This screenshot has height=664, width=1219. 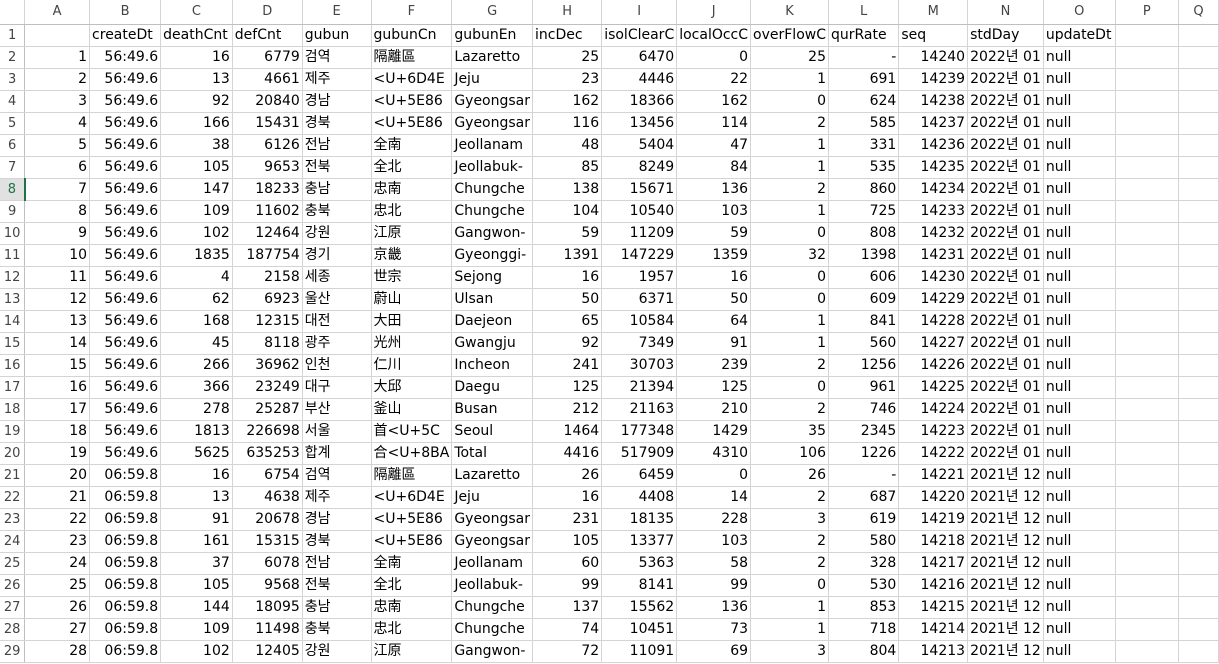 What do you see at coordinates (57, 563) in the screenshot?
I see `cell: 24` at bounding box center [57, 563].